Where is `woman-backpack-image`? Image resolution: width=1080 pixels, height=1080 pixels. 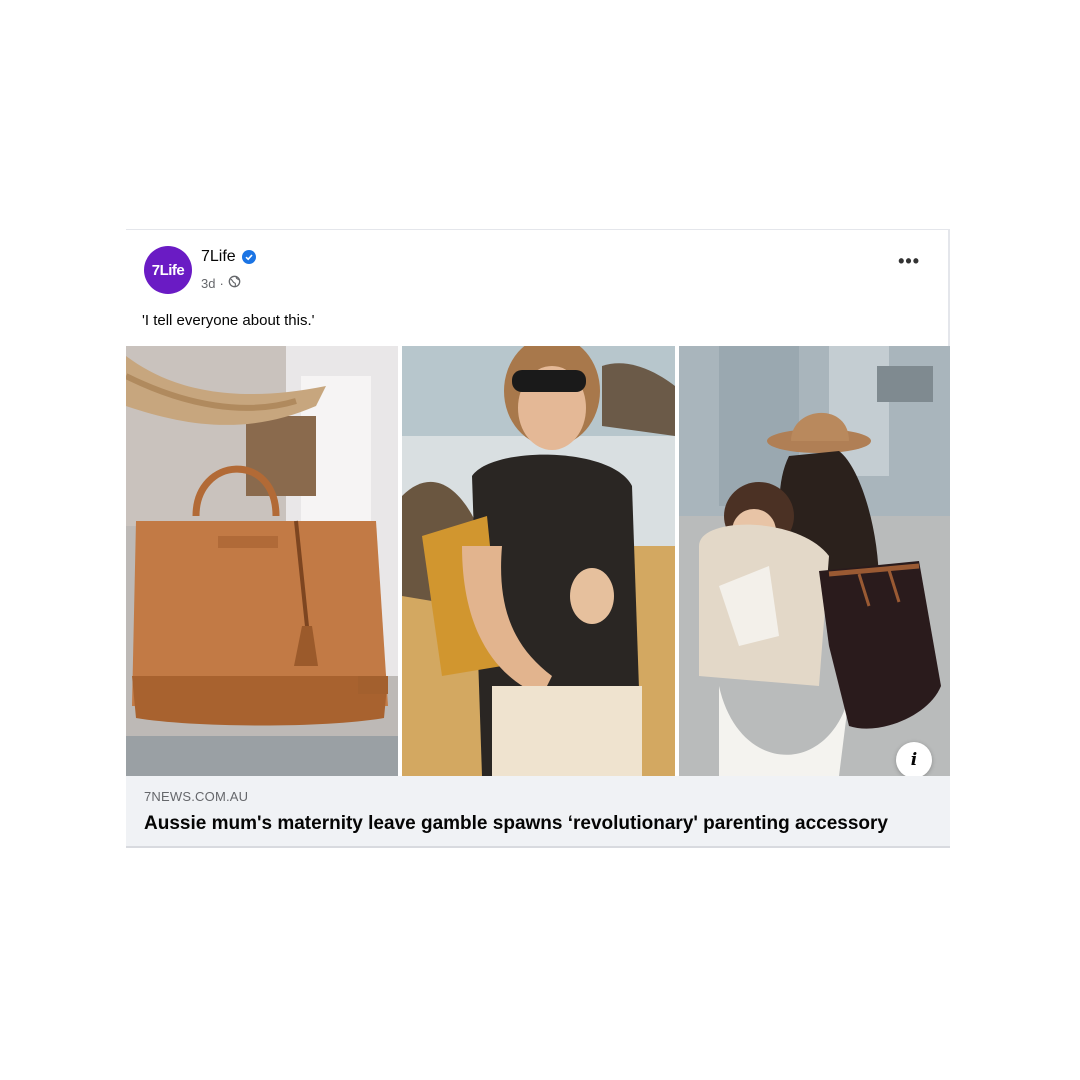
woman-backpack-image is located at coordinates (814, 561).